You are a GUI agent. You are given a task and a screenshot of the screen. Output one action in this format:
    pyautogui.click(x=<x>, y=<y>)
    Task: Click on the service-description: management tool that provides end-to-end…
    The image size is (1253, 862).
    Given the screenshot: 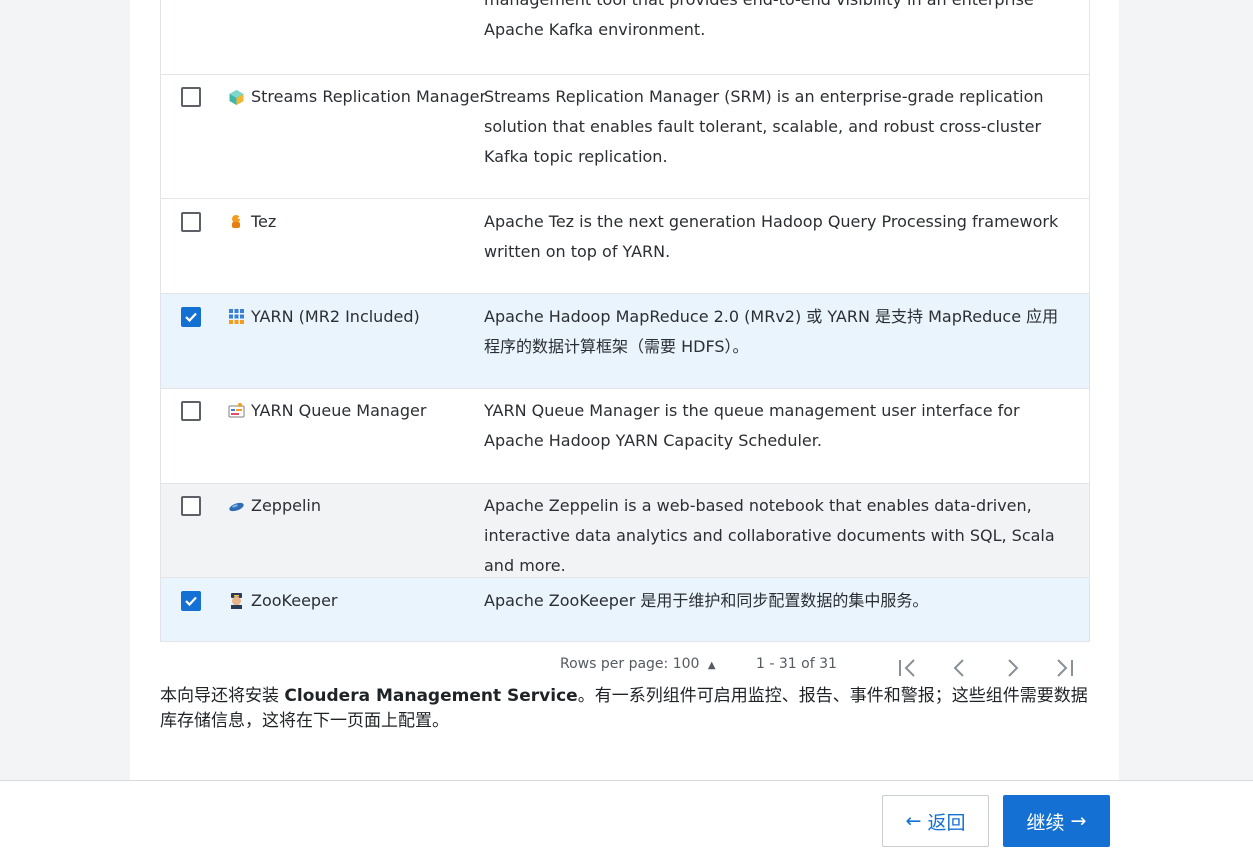 What is the action you would take?
    pyautogui.click(x=759, y=19)
    